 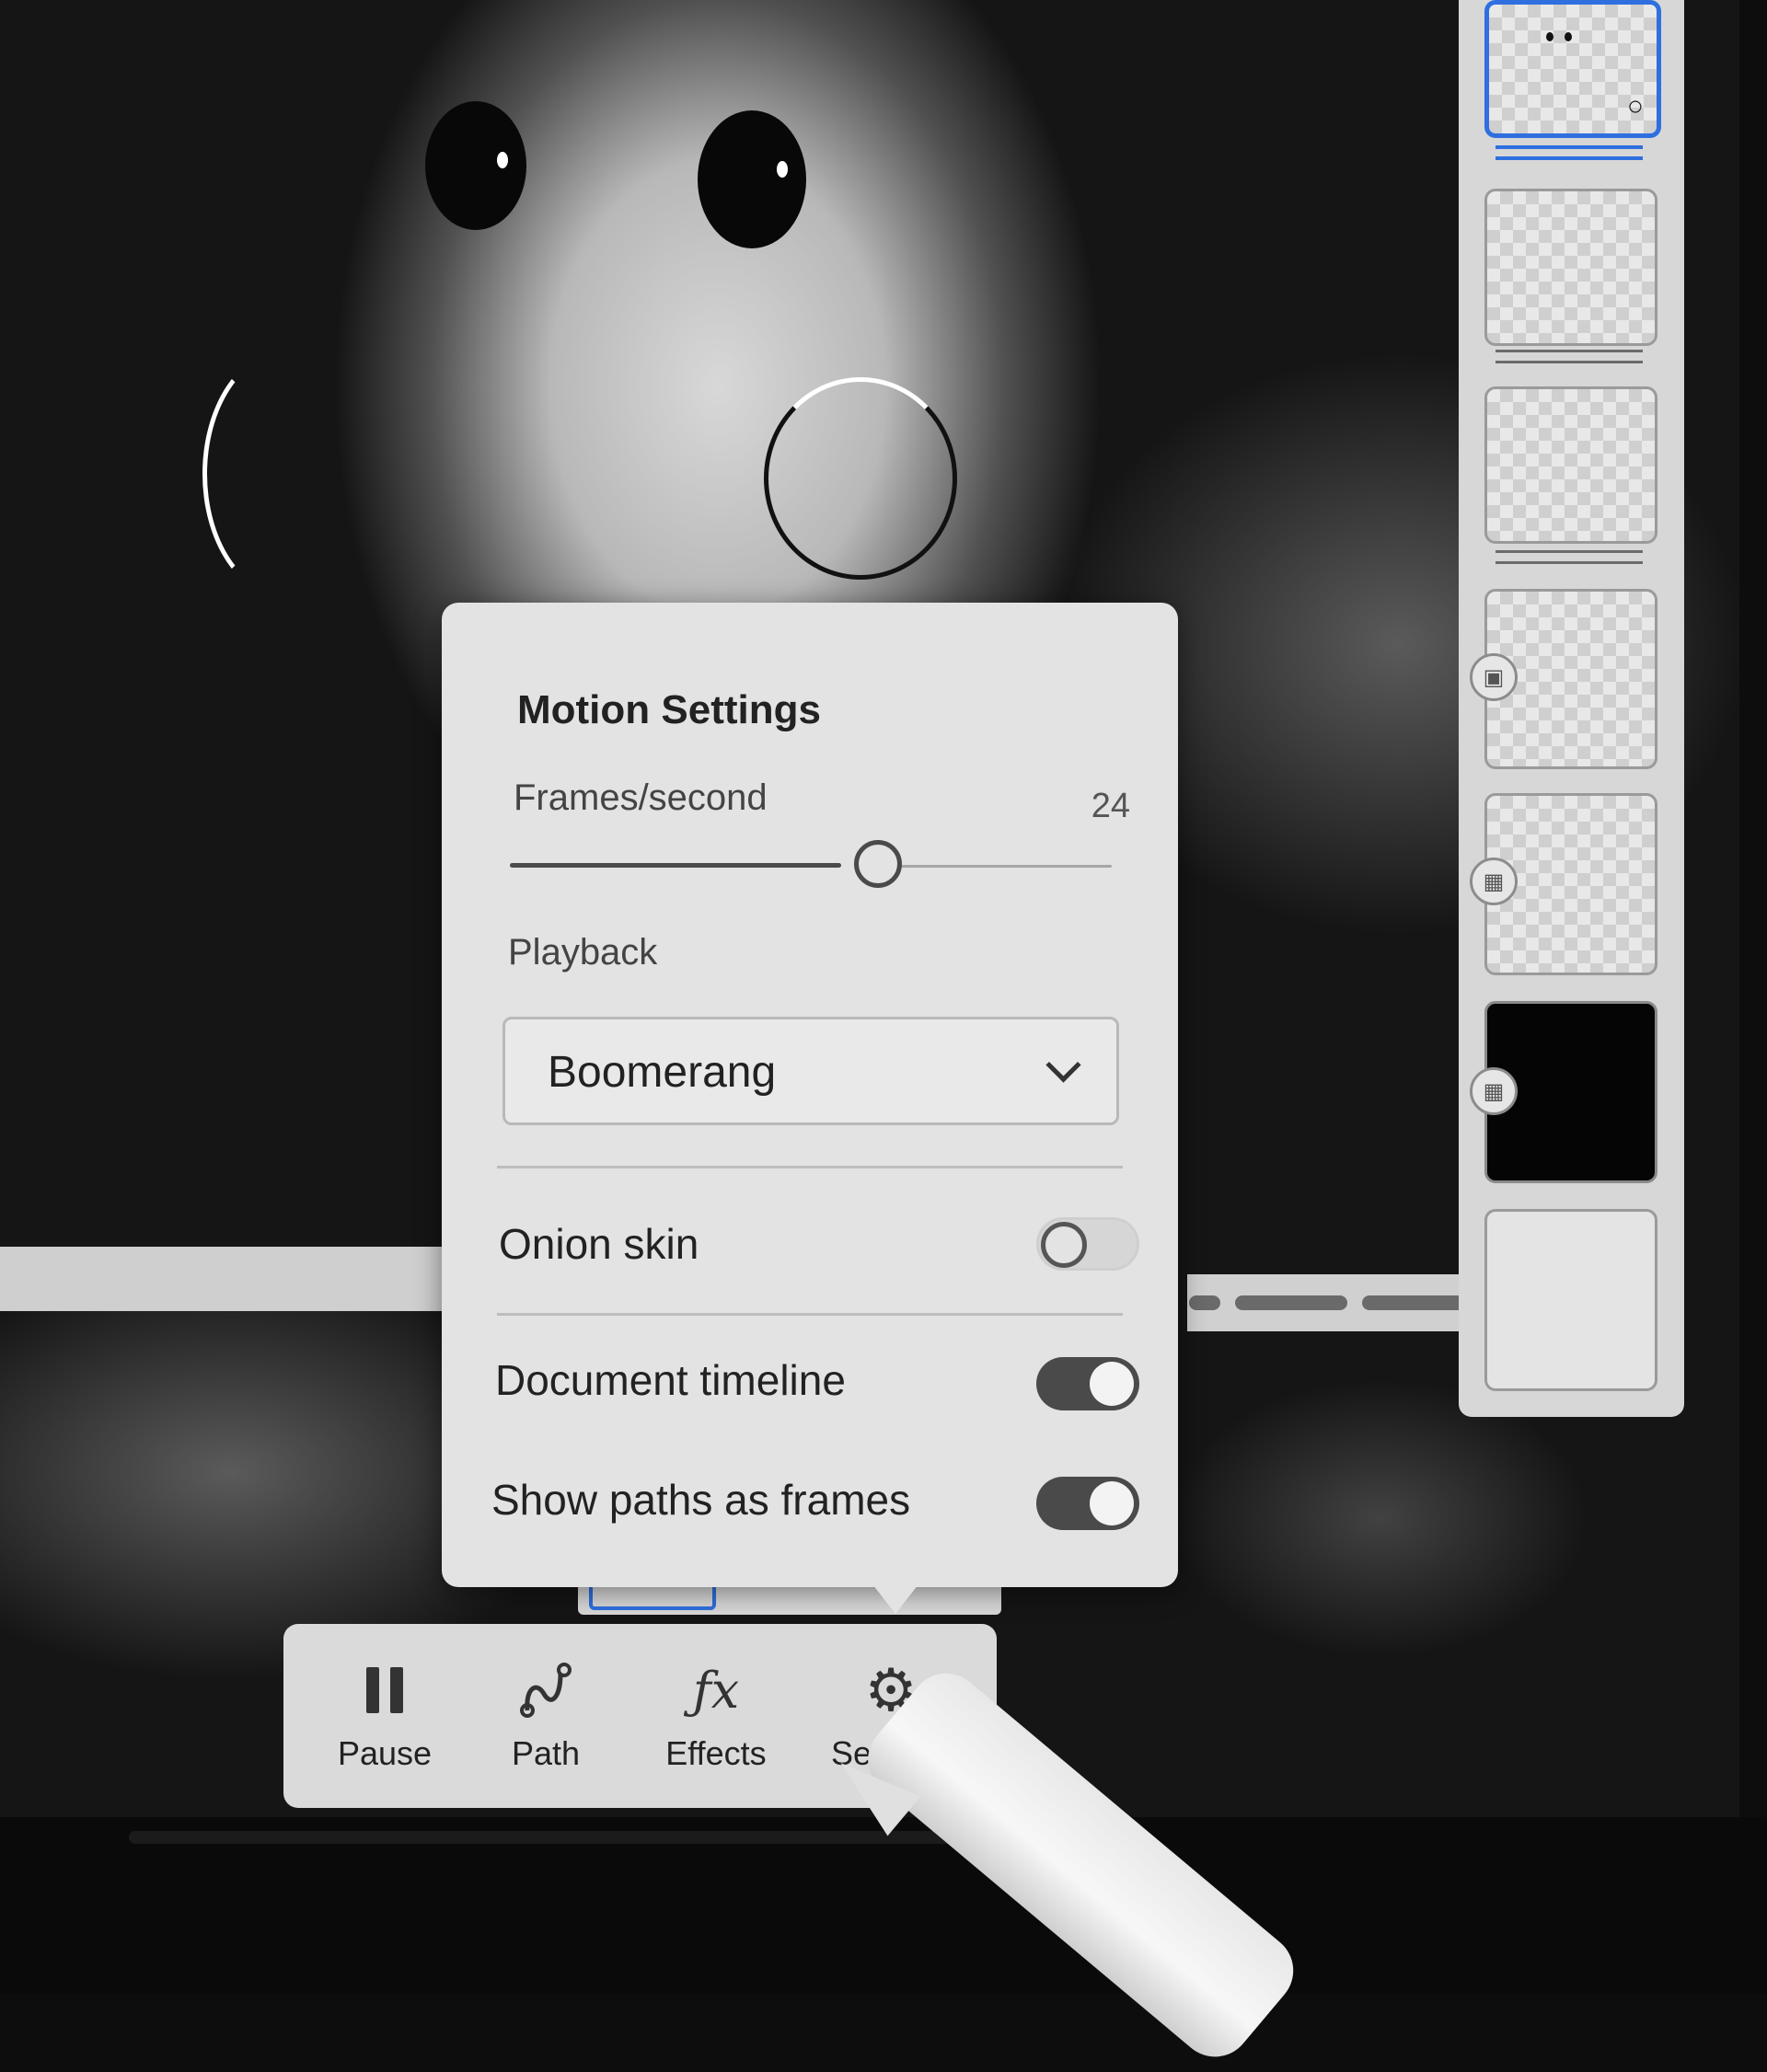 What do you see at coordinates (1087, 1383) in the screenshot?
I see `document-timeline-toggle` at bounding box center [1087, 1383].